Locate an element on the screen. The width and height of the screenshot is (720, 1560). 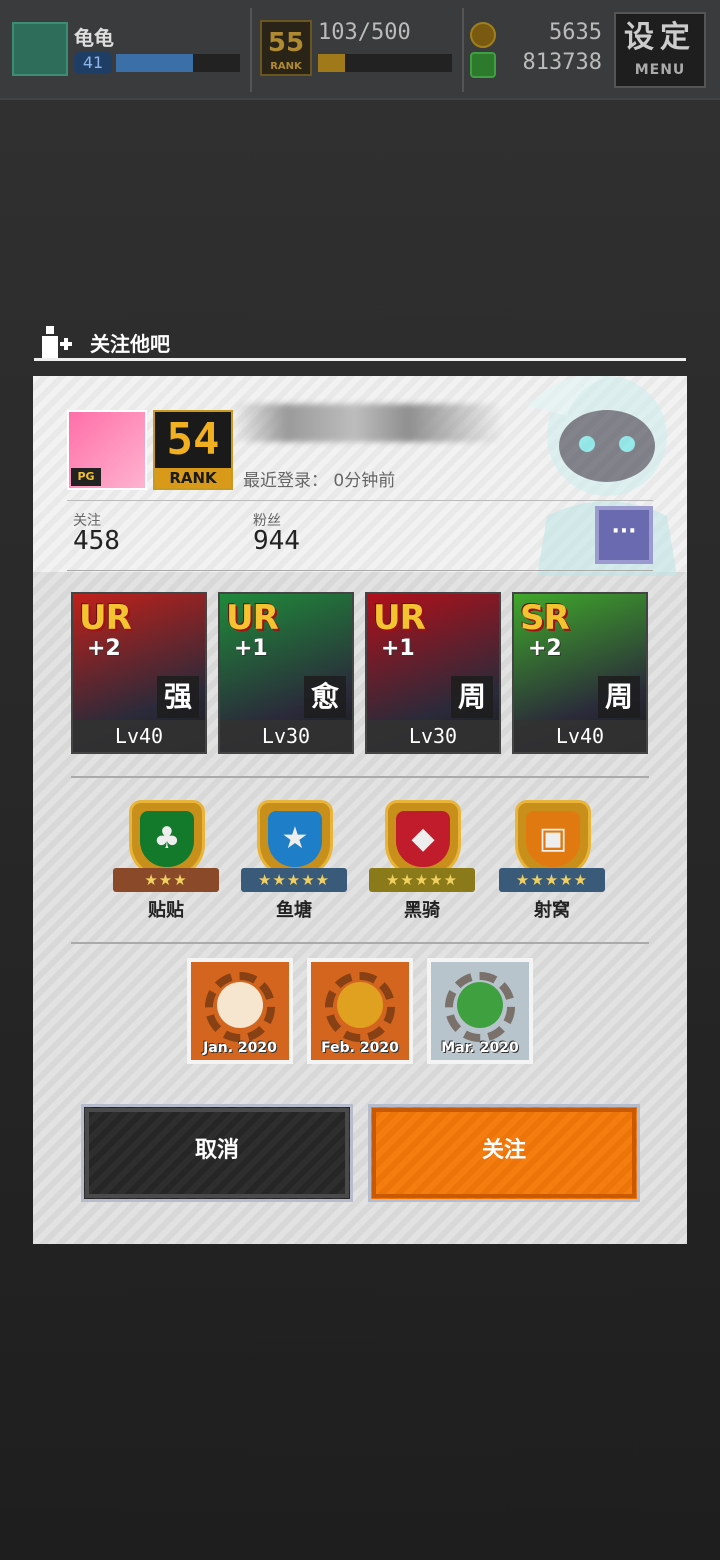
club-emblem-glyph: ▣ is located at coordinates (553, 838).